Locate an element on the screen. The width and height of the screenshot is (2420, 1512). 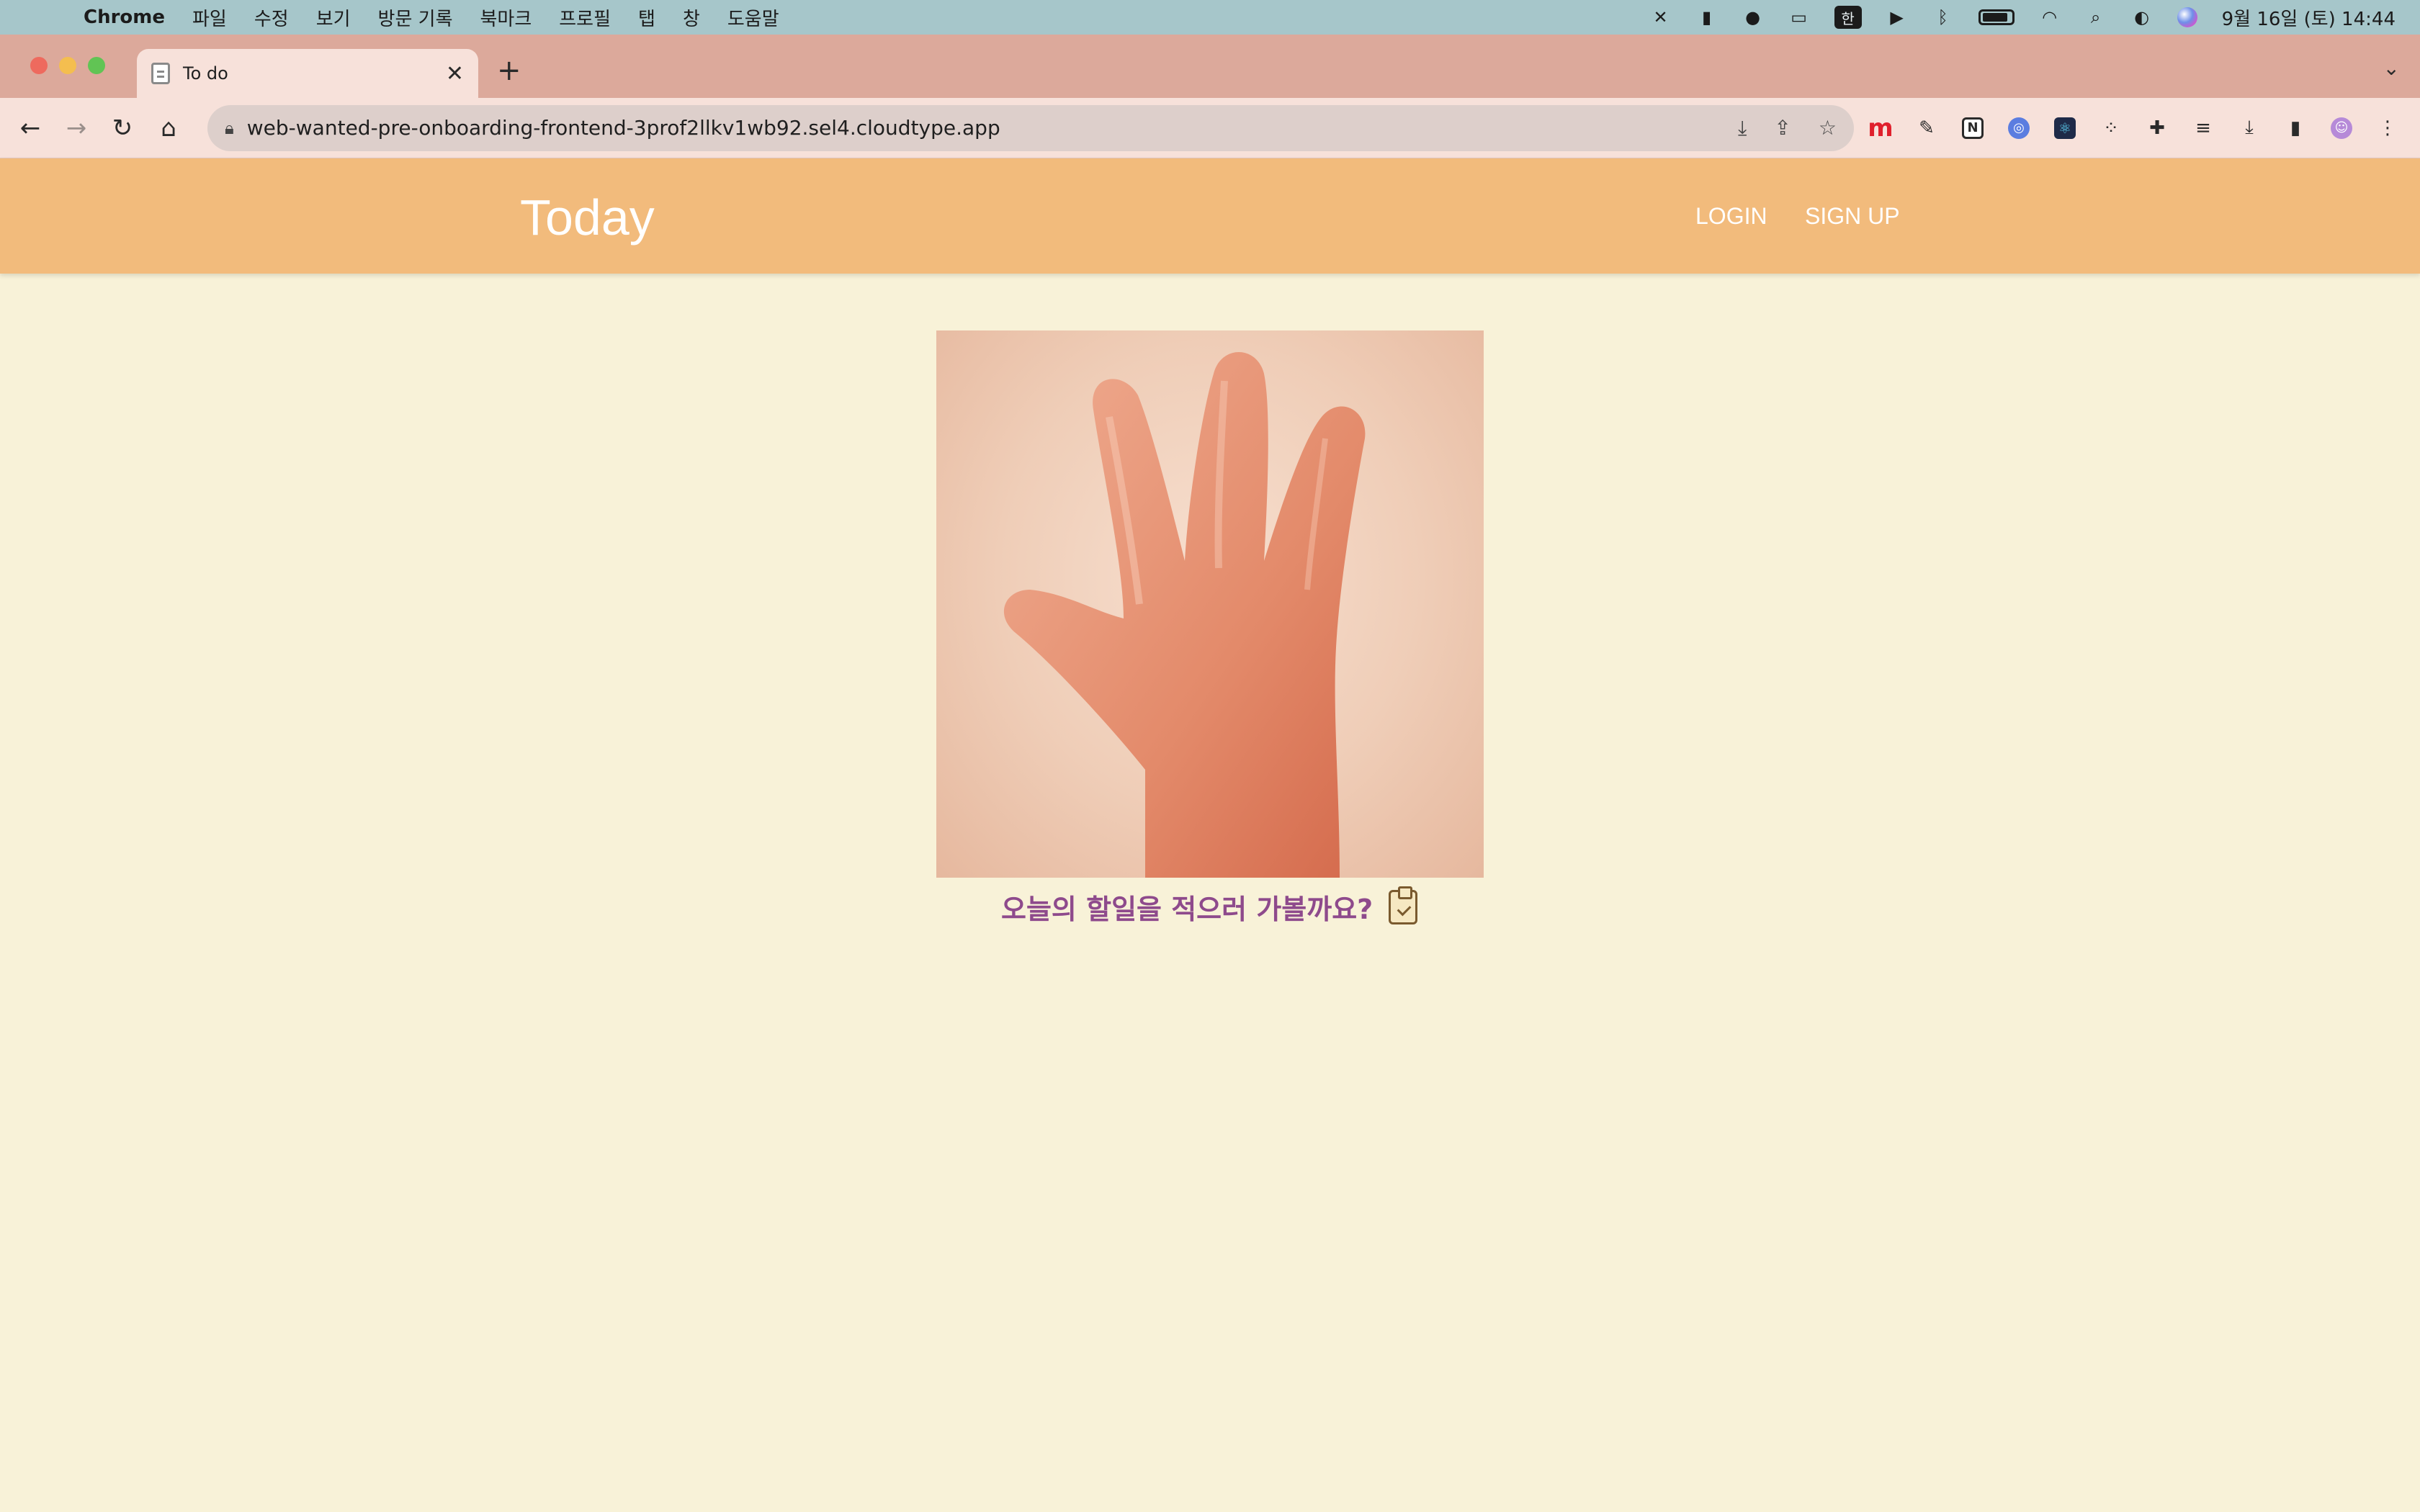
menu-app-name: Chrome is located at coordinates (125, 17).